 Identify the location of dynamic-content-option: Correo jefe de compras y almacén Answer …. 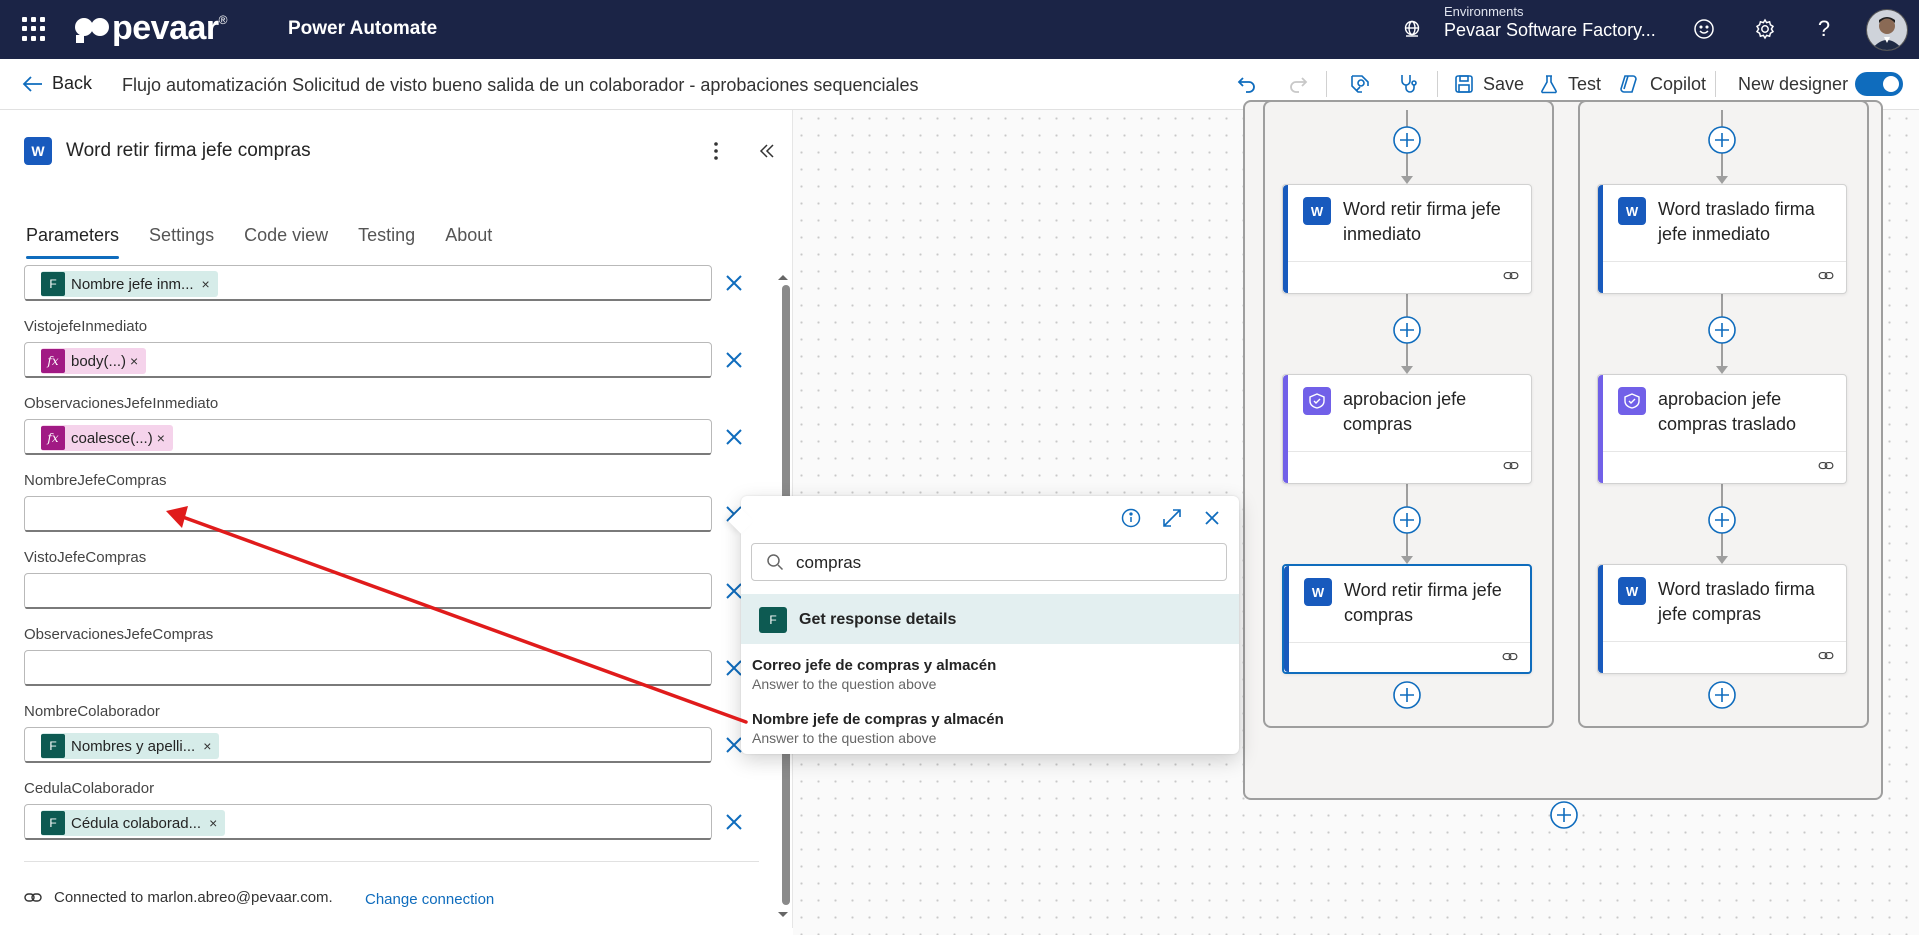
(874, 674).